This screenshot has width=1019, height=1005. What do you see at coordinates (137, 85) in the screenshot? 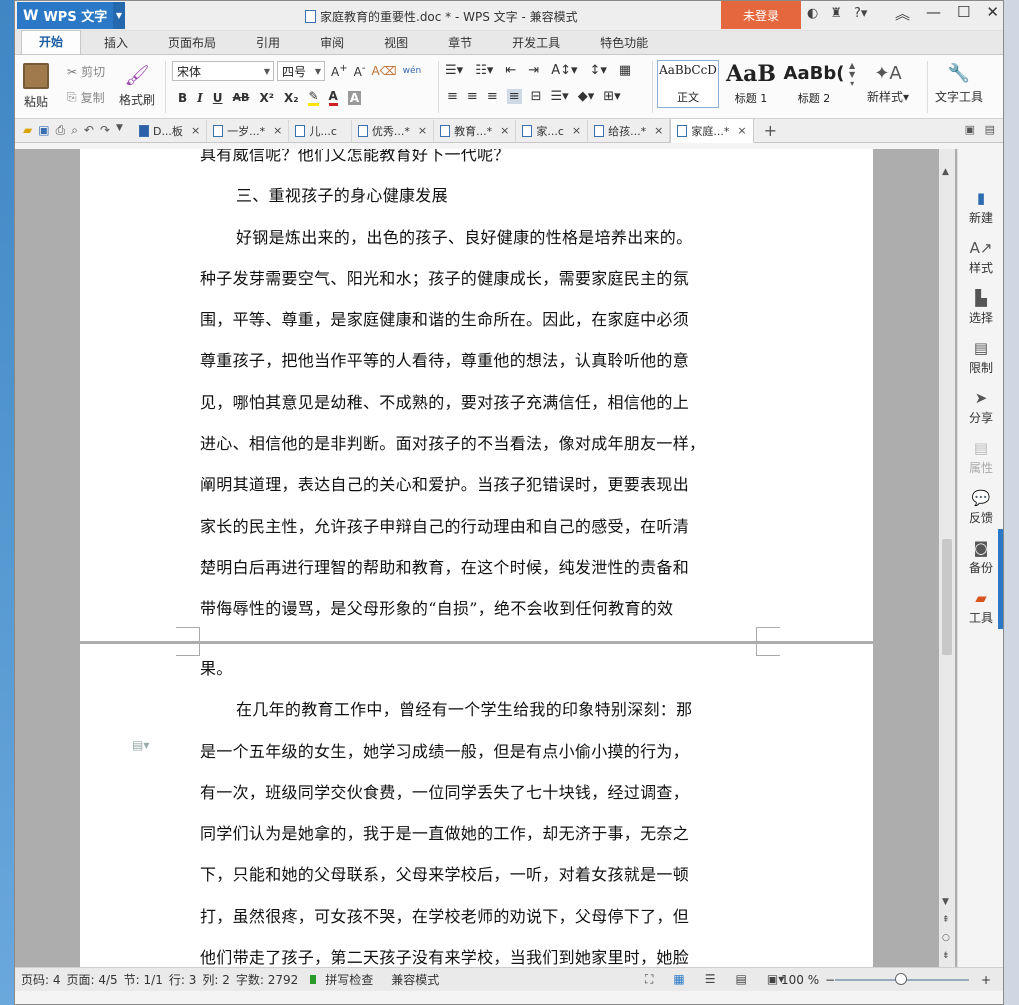
I see `format-painter-button: 🖌 格式刷` at bounding box center [137, 85].